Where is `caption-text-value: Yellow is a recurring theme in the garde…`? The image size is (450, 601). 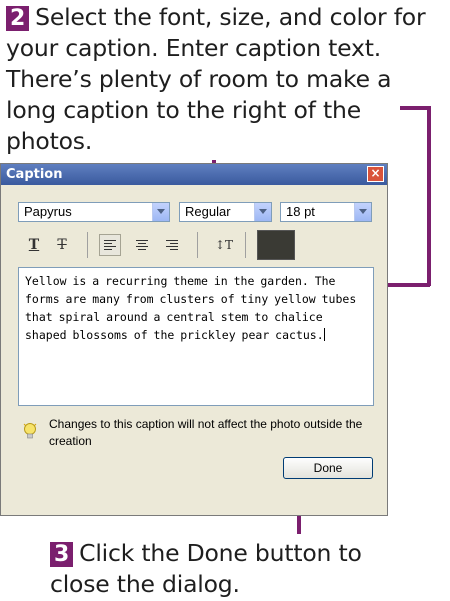 caption-text-value: Yellow is a recurring theme in the garde… is located at coordinates (191, 308).